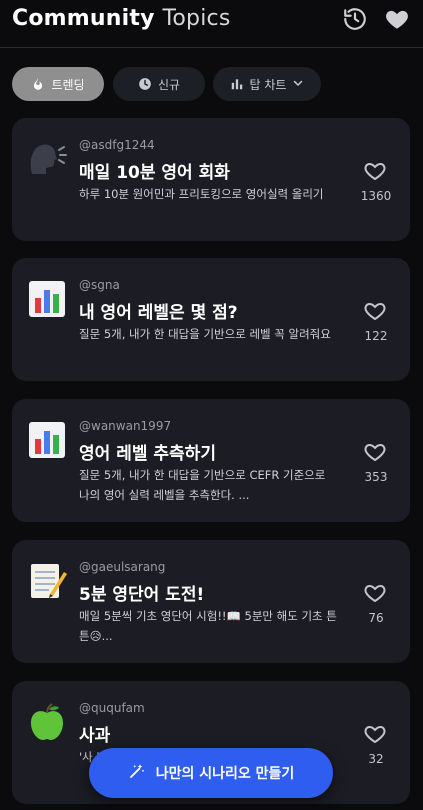 The height and width of the screenshot is (810, 423). I want to click on create-scenario-label: 나만의 시나리오 만들기, so click(225, 774).